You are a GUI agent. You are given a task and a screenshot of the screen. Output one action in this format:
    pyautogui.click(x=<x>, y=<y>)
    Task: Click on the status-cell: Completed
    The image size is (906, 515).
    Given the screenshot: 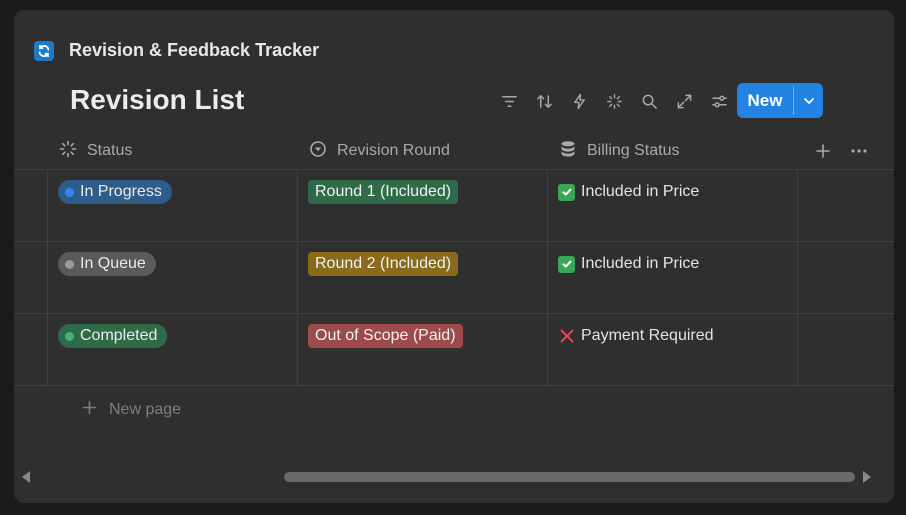 What is the action you would take?
    pyautogui.click(x=172, y=350)
    